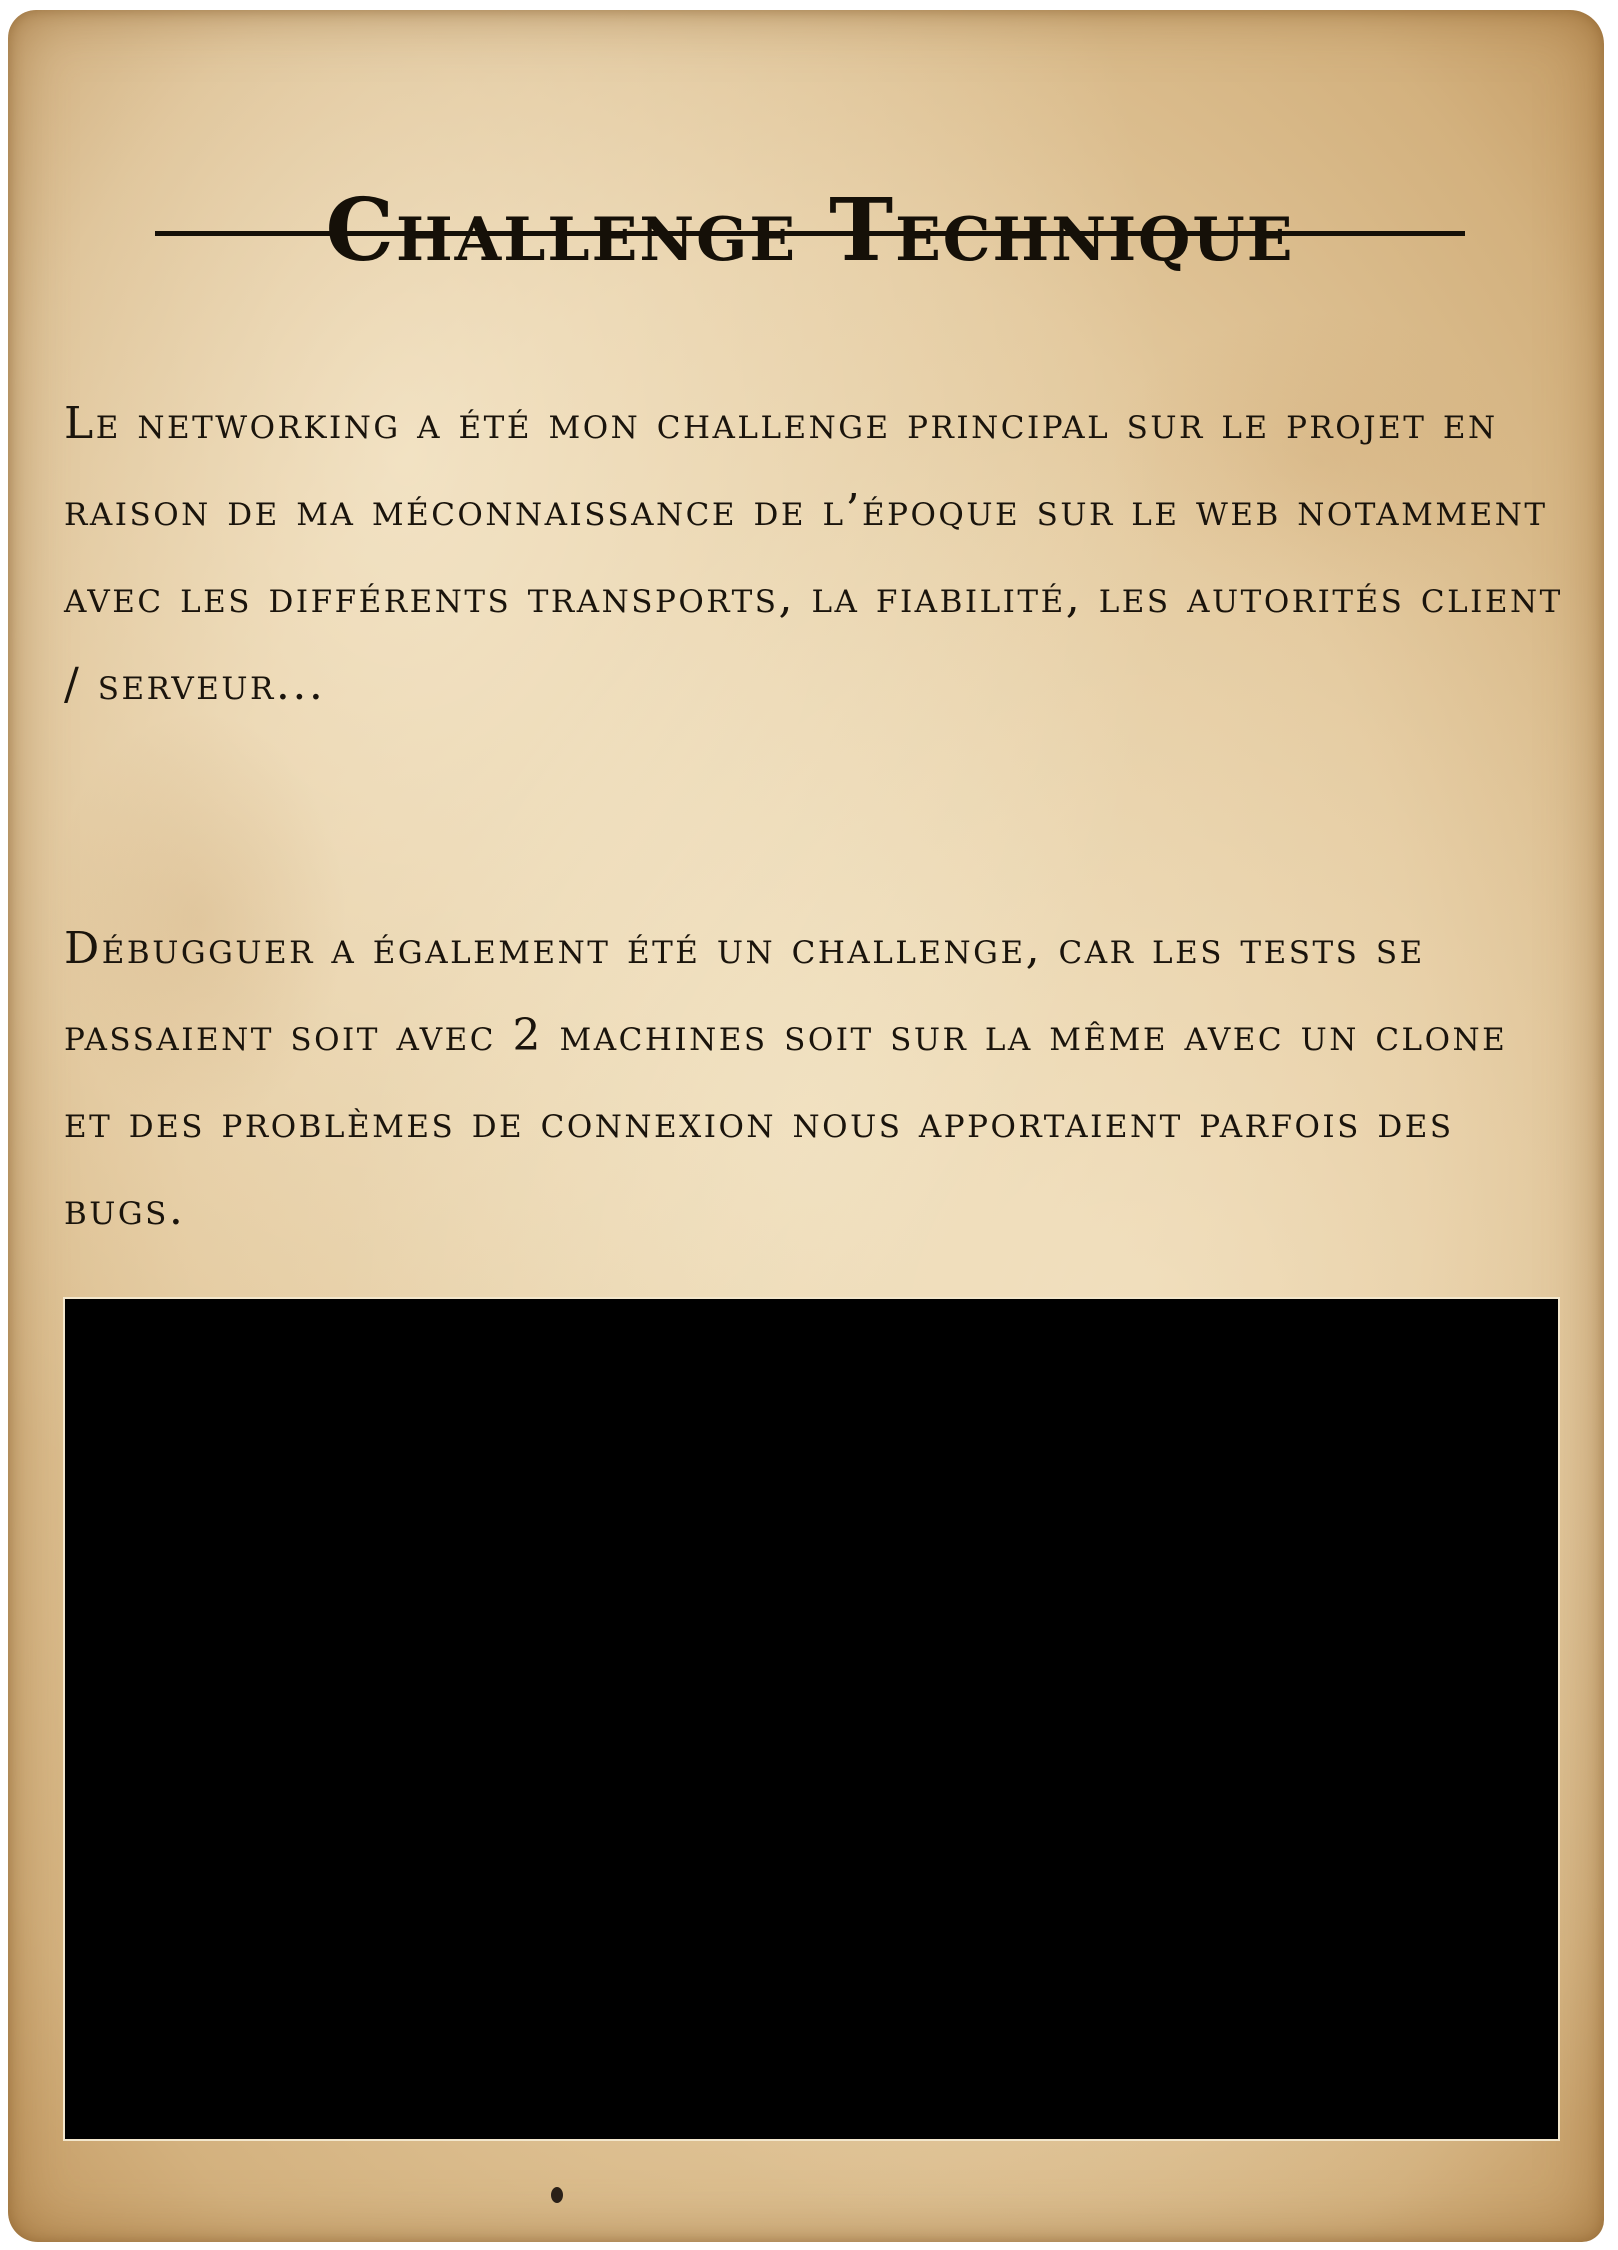 Image resolution: width=1618 pixels, height=2250 pixels. Describe the element at coordinates (810, 233) in the screenshot. I see `title-underline` at that location.